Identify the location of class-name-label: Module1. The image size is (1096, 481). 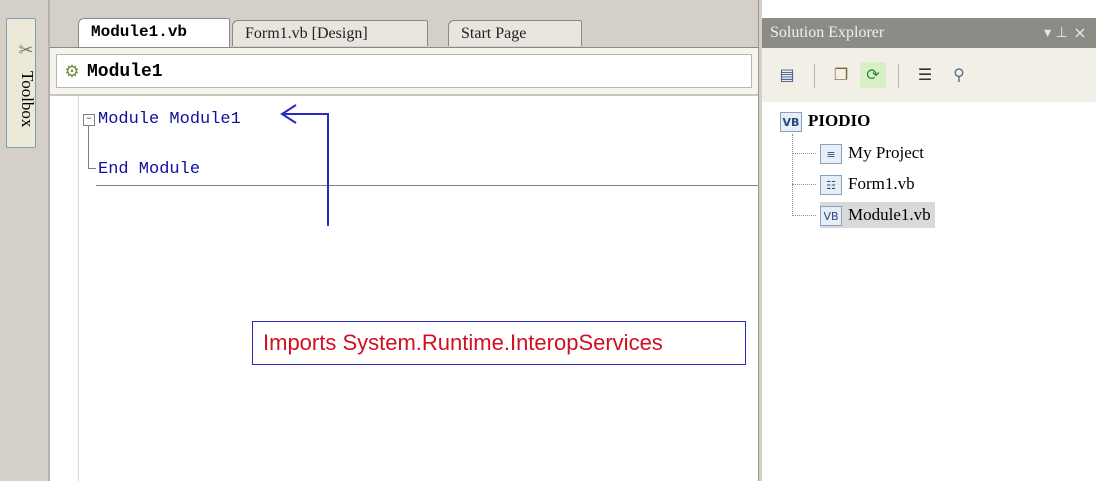
(125, 72).